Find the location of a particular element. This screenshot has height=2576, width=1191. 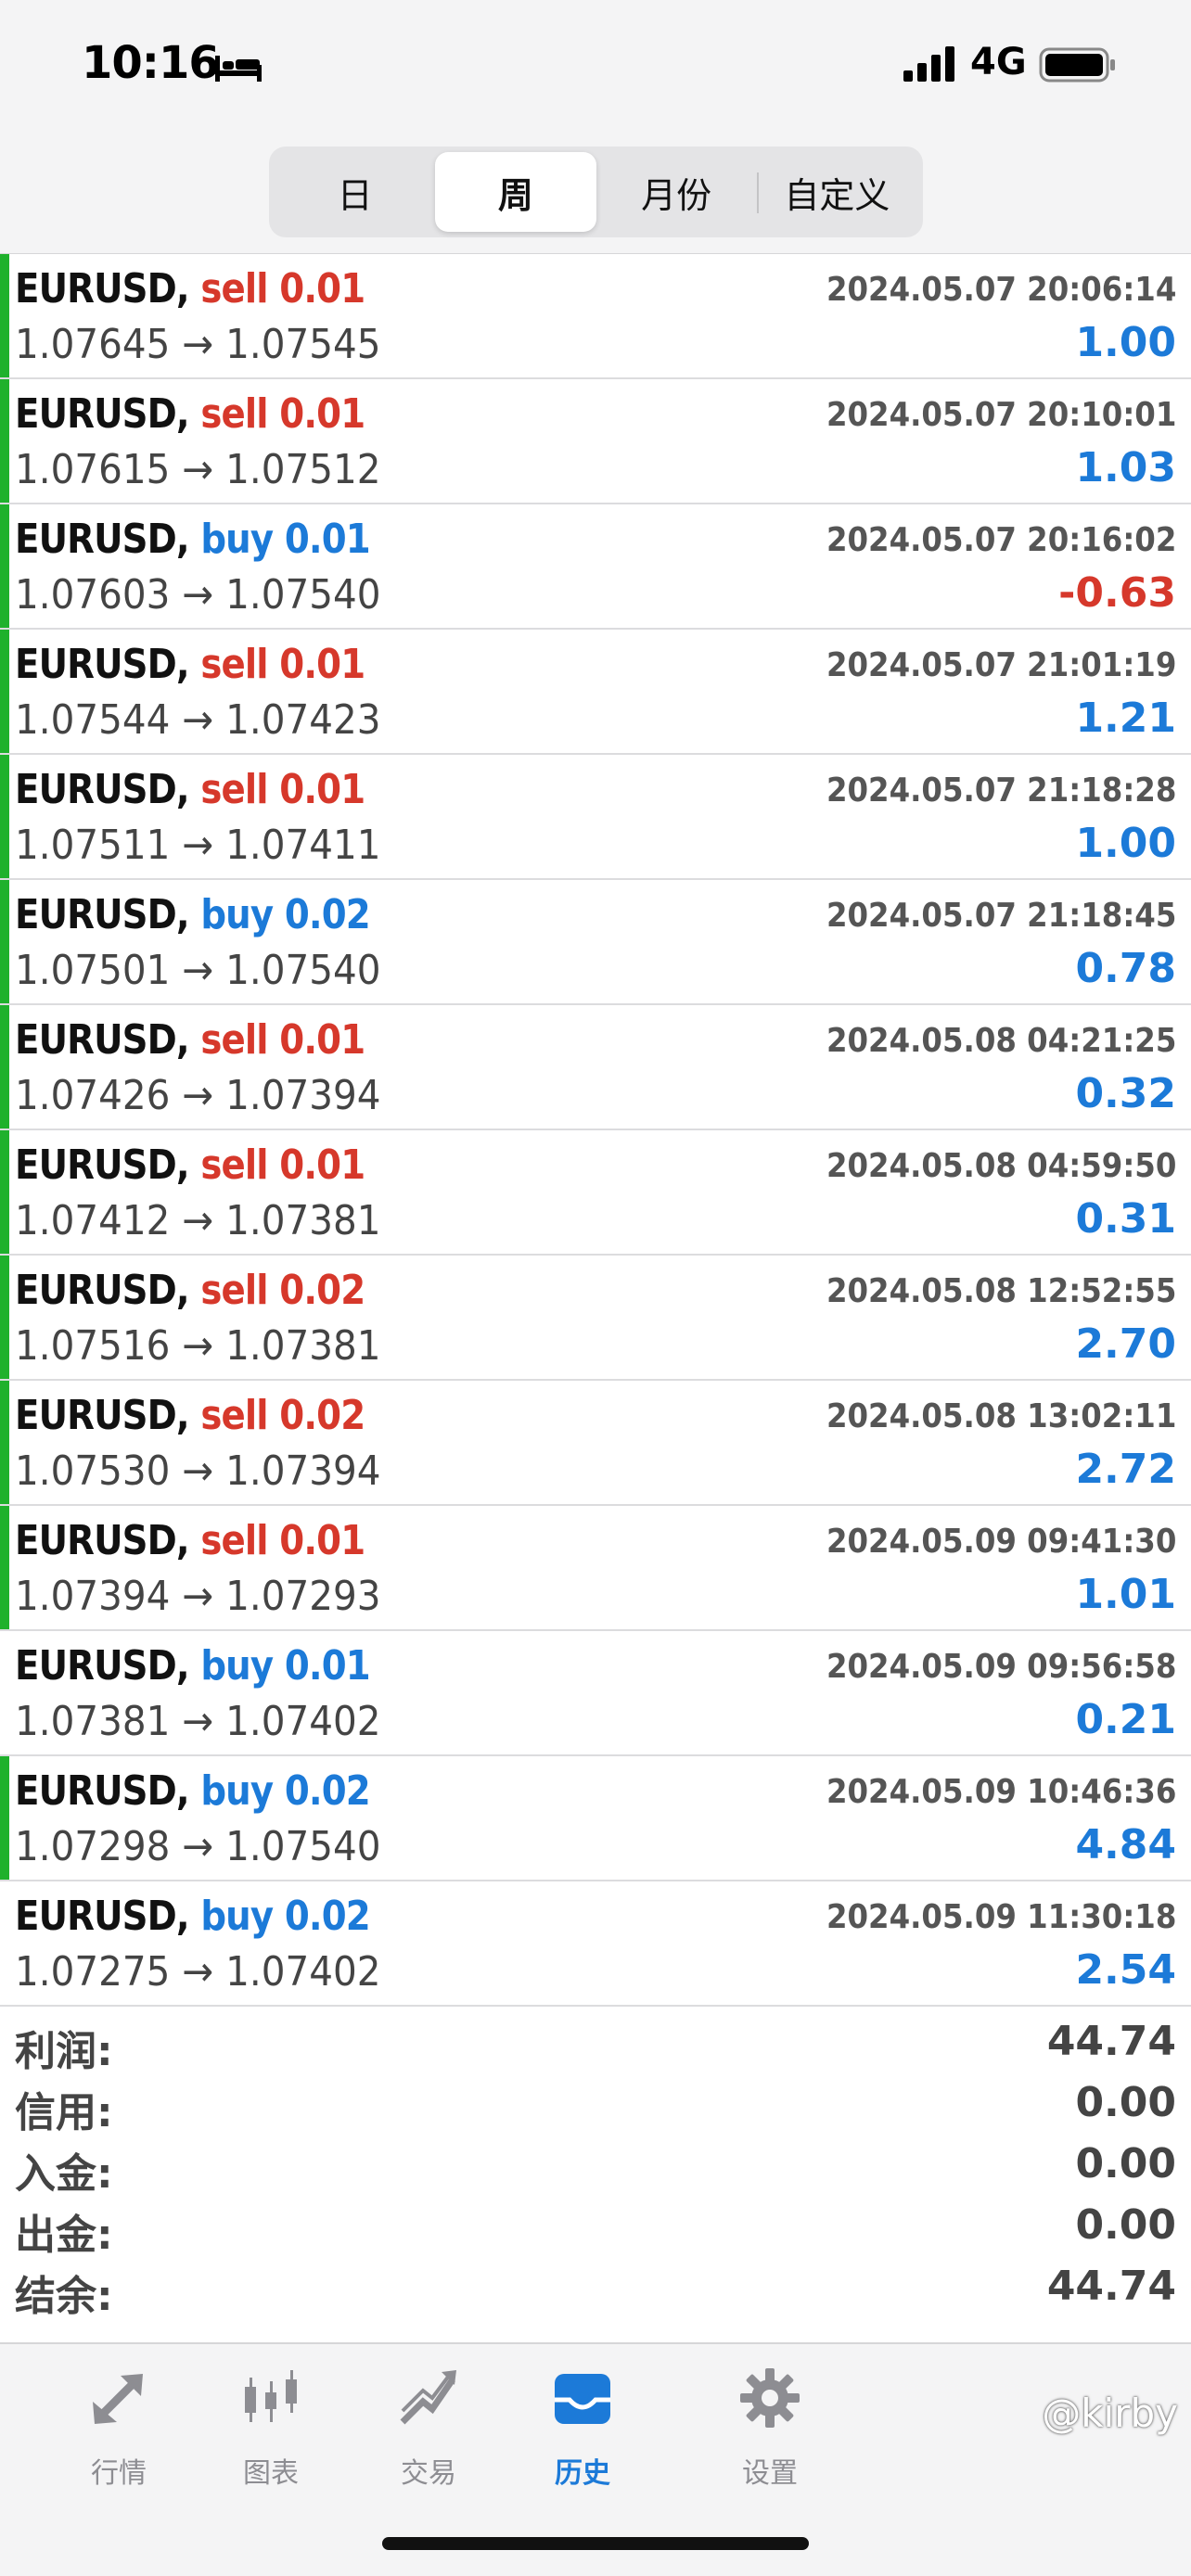

trade-title: EURUSD, sell 0.02 is located at coordinates (190, 1290).